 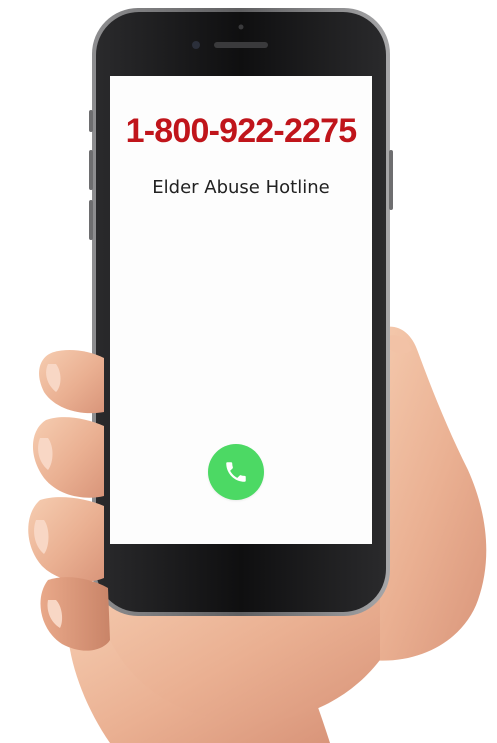 What do you see at coordinates (241, 131) in the screenshot?
I see `hotline-phone-number: 1-800-922-2275` at bounding box center [241, 131].